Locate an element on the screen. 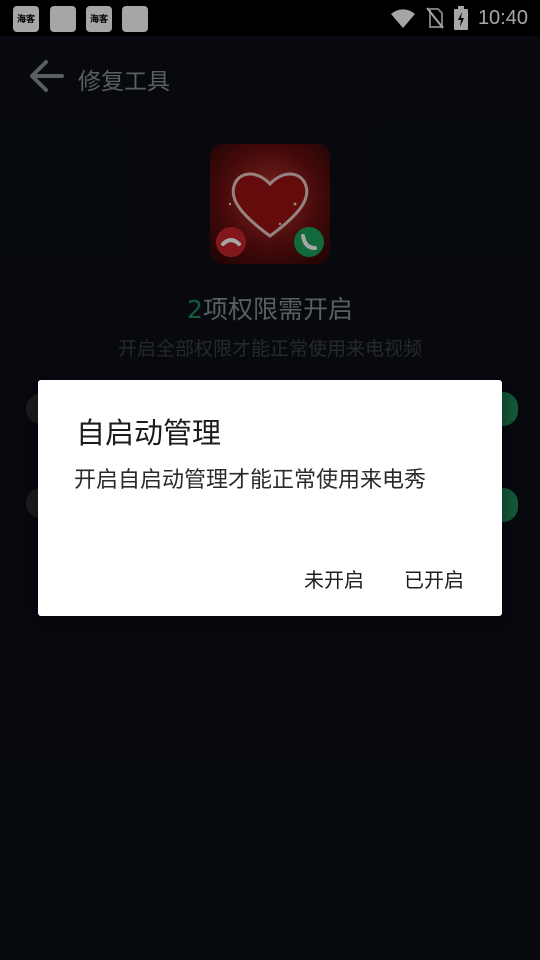  dialog-message: 开启自启动管理才能正常使用来电秀 is located at coordinates (250, 480).